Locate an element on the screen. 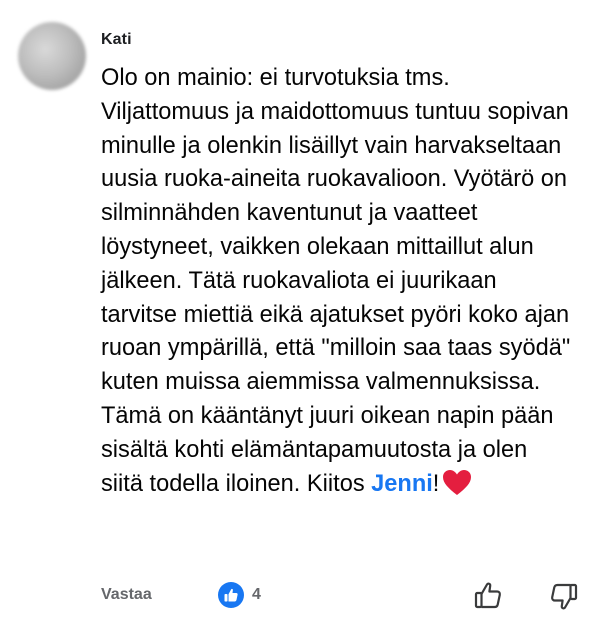 Image resolution: width=600 pixels, height=638 pixels. like-reactions: 4 is located at coordinates (239, 595).